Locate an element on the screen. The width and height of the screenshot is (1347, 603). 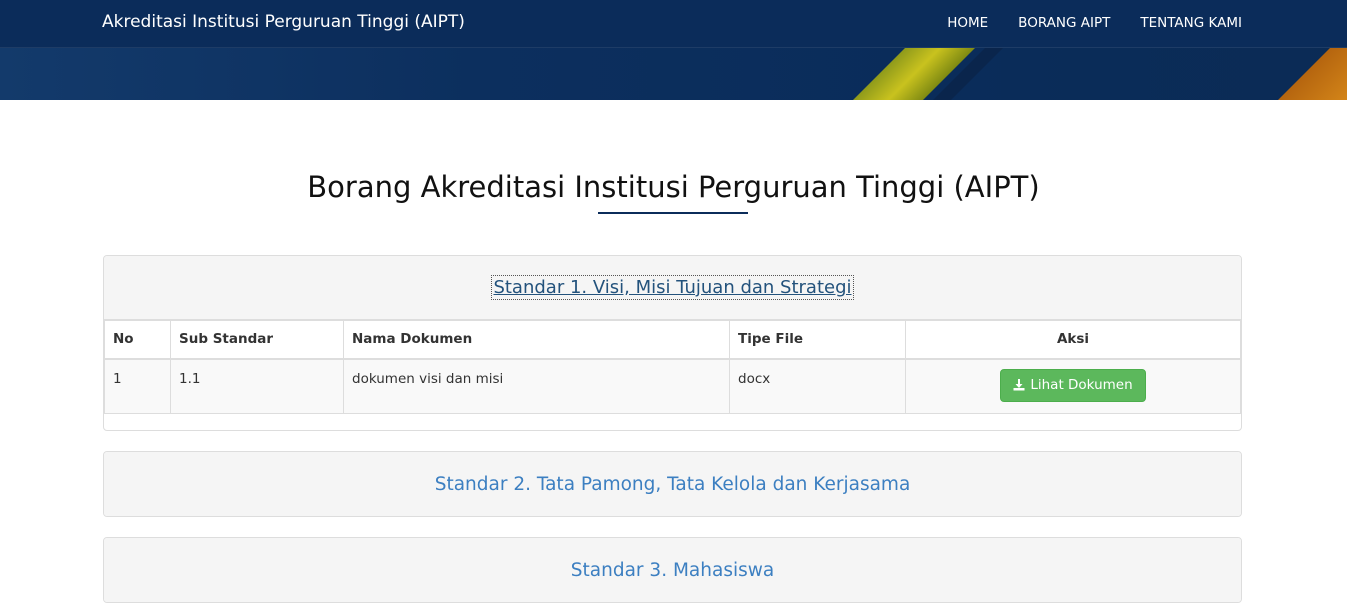
cell-tipe-file: docx is located at coordinates (817, 386).